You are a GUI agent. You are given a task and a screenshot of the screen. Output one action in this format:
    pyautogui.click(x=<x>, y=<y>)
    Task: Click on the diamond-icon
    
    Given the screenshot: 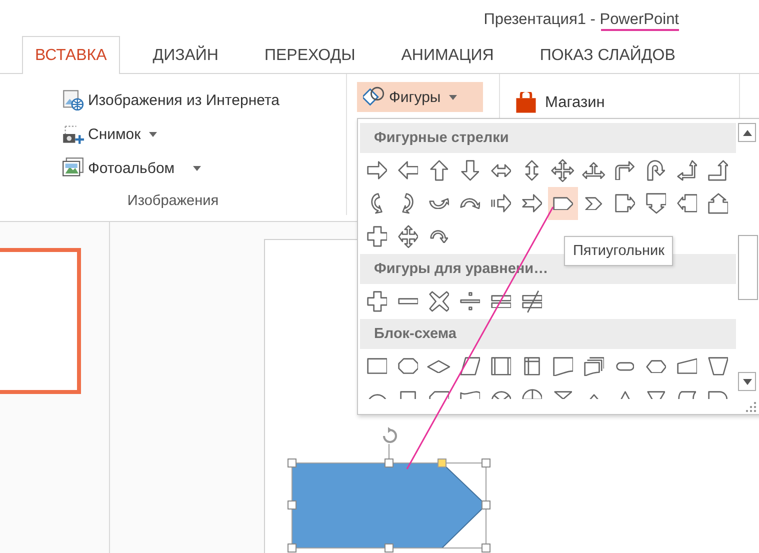 What is the action you would take?
    pyautogui.click(x=439, y=367)
    